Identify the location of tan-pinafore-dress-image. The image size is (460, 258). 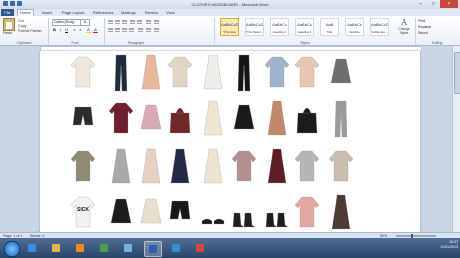
(277, 119).